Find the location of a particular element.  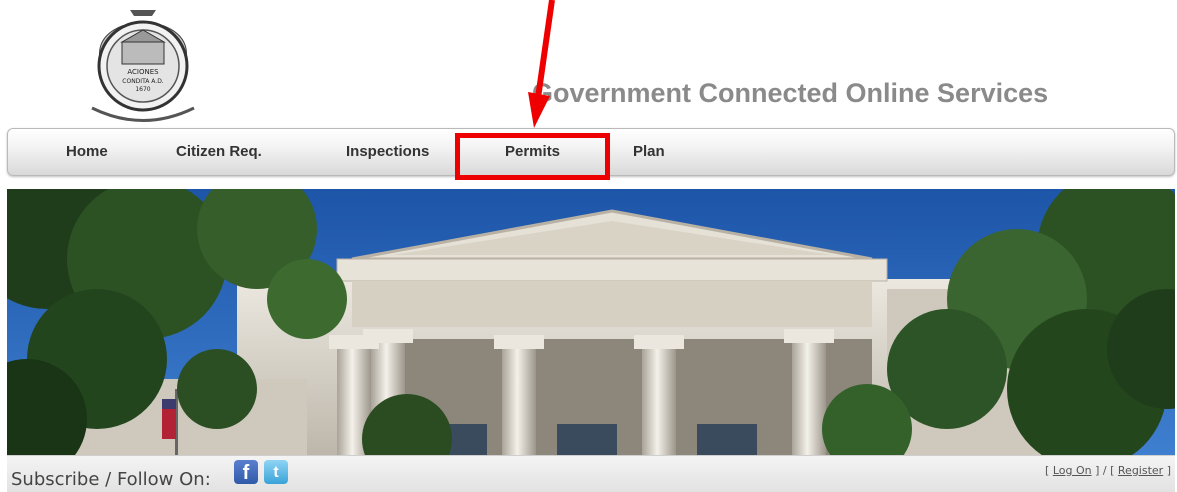

bracket-close: ] is located at coordinates (1167, 470).